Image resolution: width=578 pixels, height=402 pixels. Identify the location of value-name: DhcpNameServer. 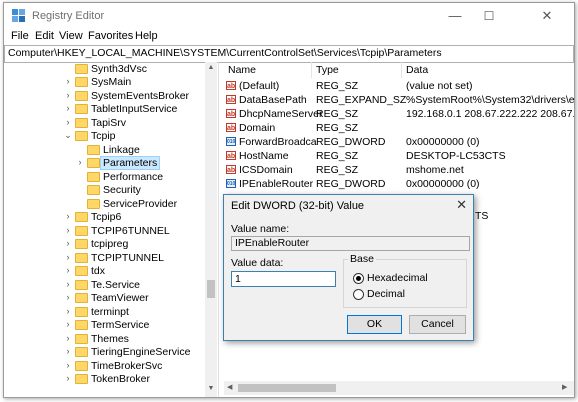
(281, 114).